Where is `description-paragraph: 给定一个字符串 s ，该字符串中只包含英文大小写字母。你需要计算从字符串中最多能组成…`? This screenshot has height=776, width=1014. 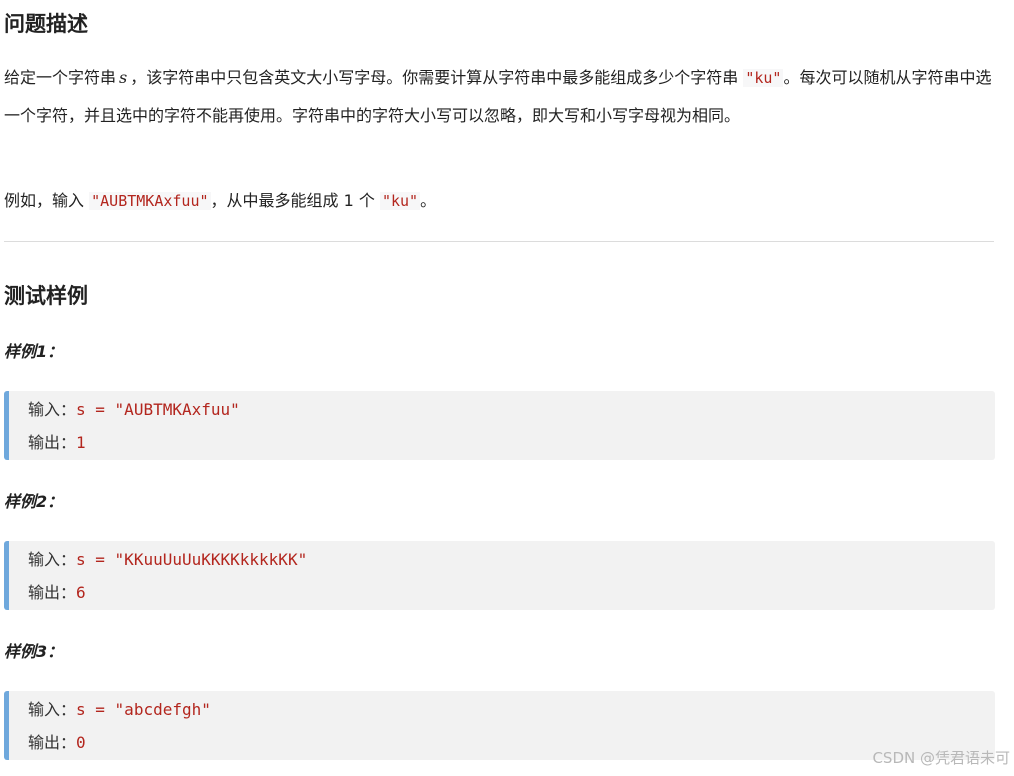
description-paragraph: 给定一个字符串 s ，该字符串中只包含英文大小写字母。你需要计算从字符串中最多能组成… is located at coordinates (499, 96).